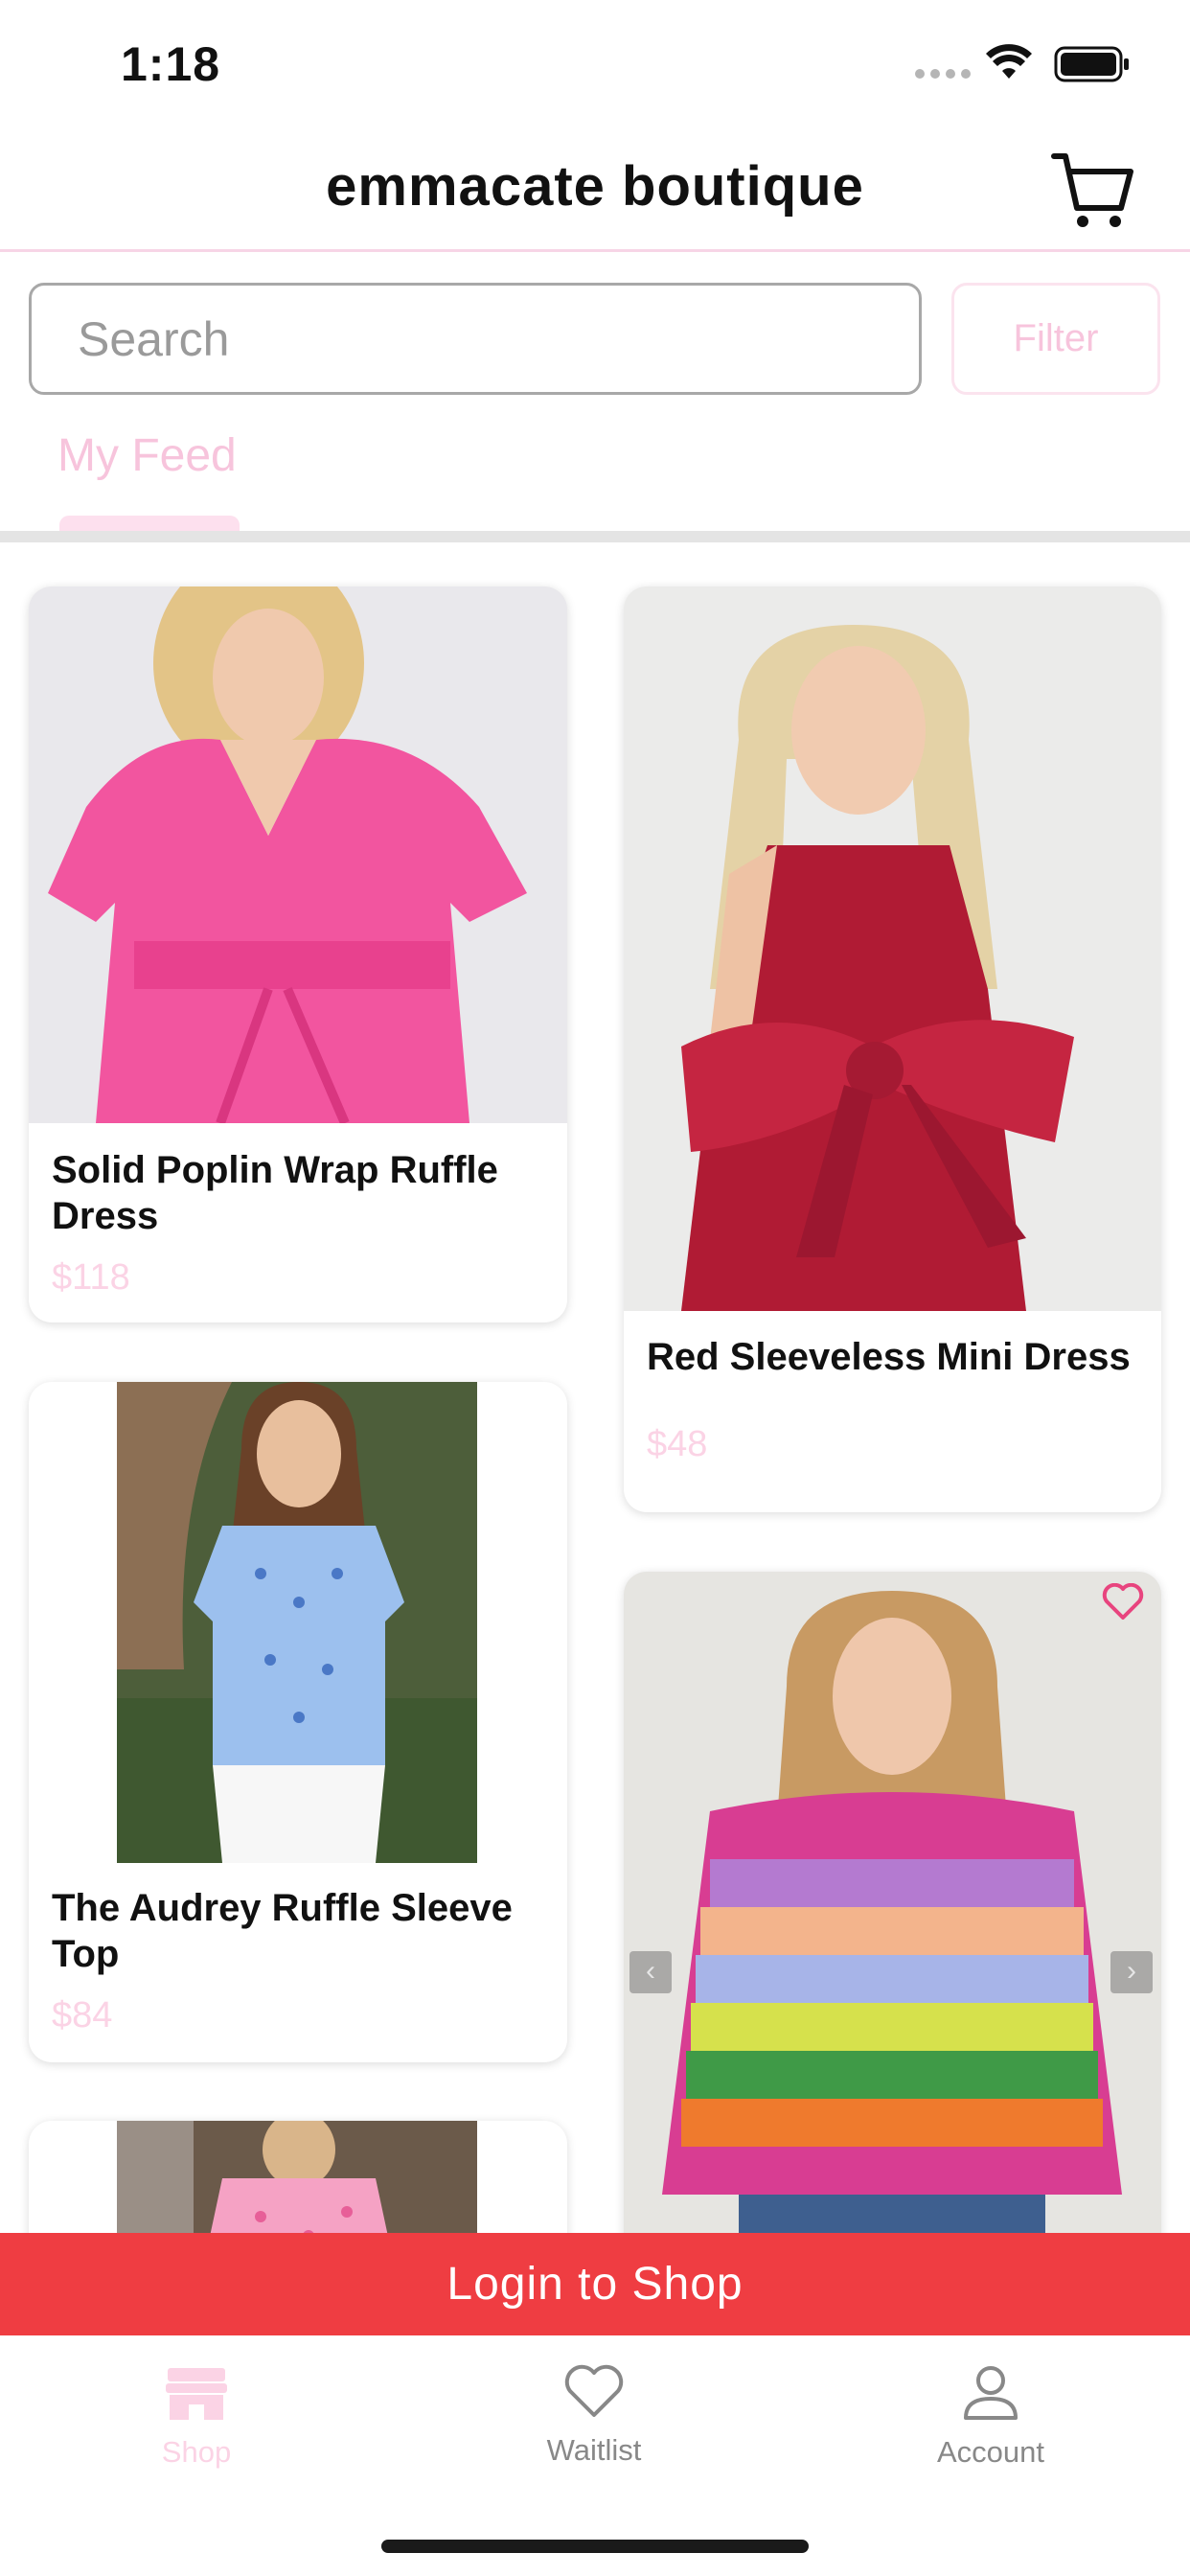 Image resolution: width=1190 pixels, height=2576 pixels. I want to click on favorite-heart-icon, so click(1123, 1602).